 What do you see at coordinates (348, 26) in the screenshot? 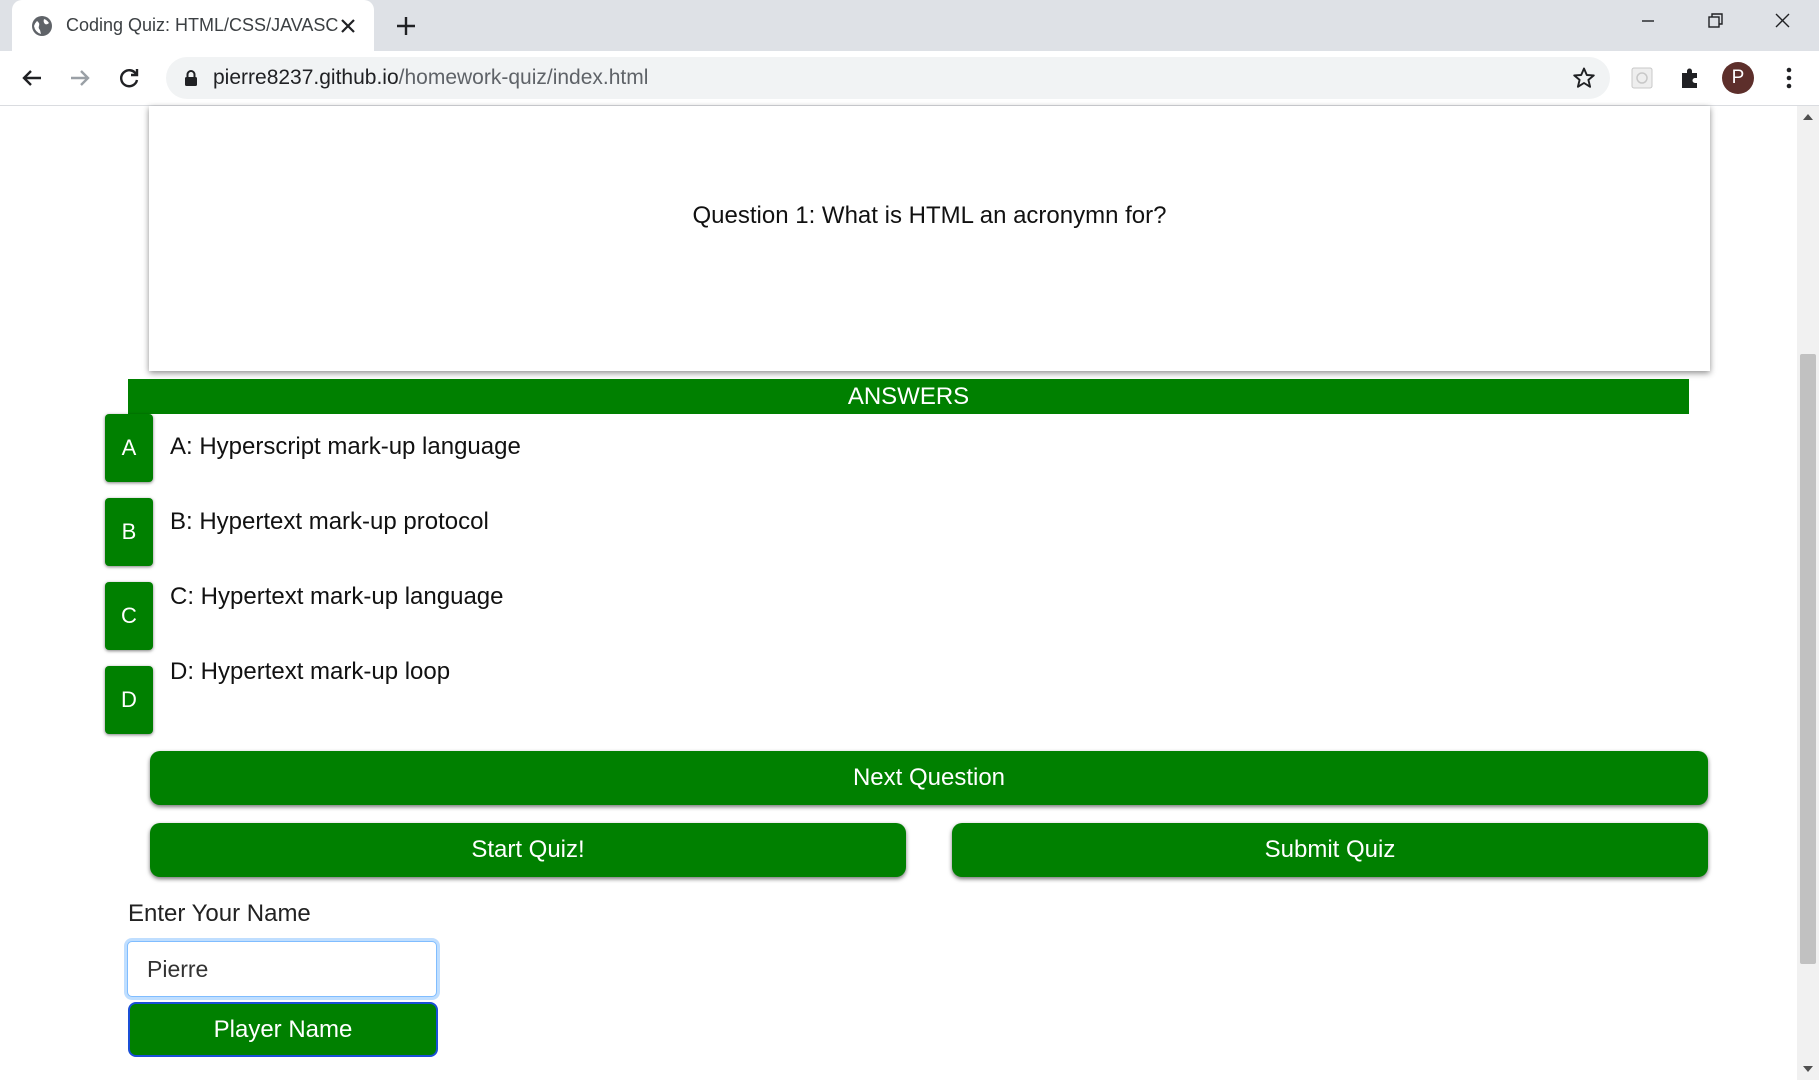
I see `close-icon` at bounding box center [348, 26].